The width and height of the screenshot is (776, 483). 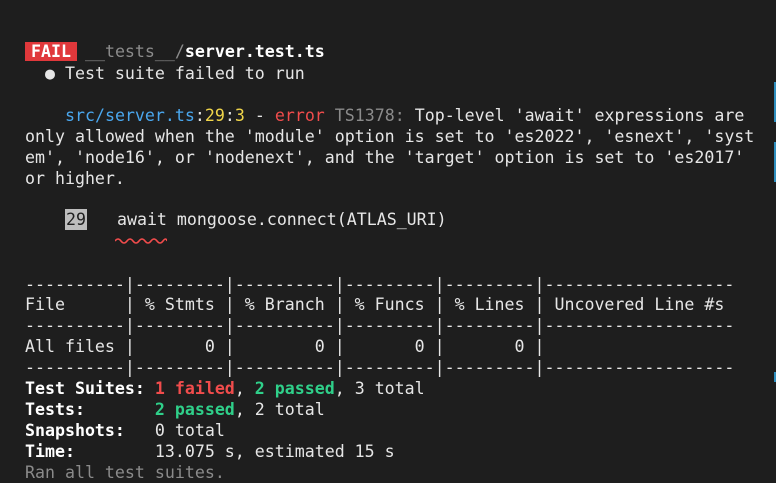 What do you see at coordinates (75, 178) in the screenshot?
I see `error-text-4: or higher.` at bounding box center [75, 178].